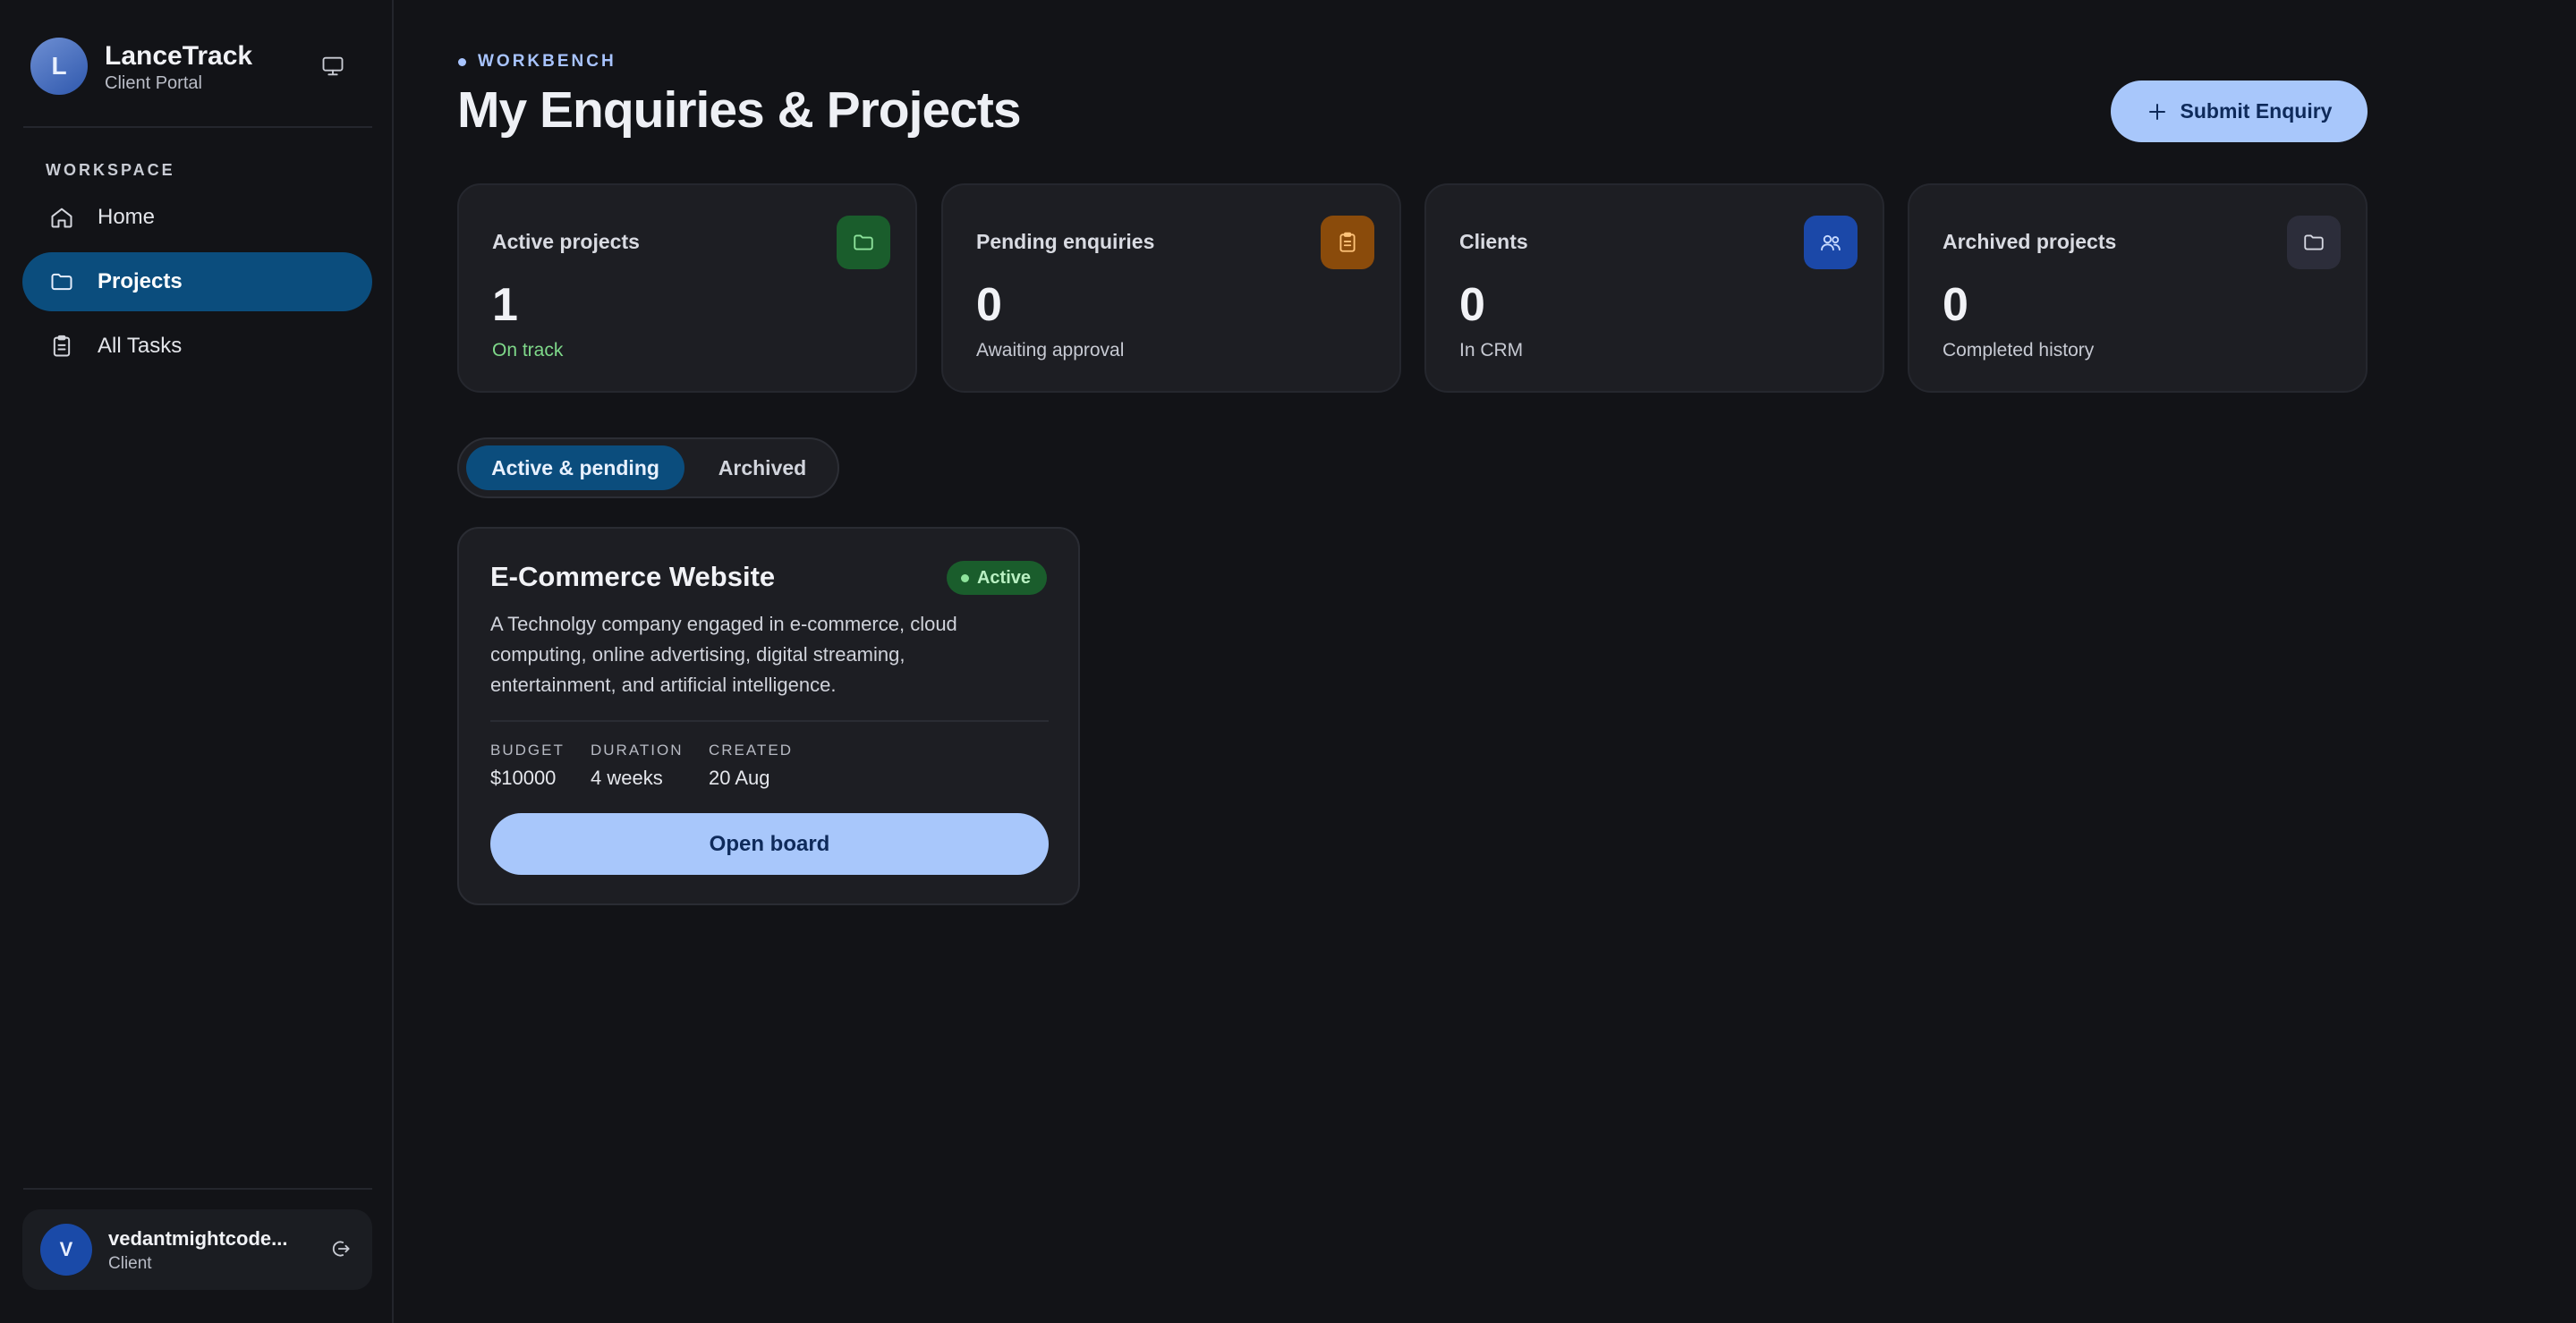 The height and width of the screenshot is (1323, 2576). I want to click on status-badge: Active, so click(996, 578).